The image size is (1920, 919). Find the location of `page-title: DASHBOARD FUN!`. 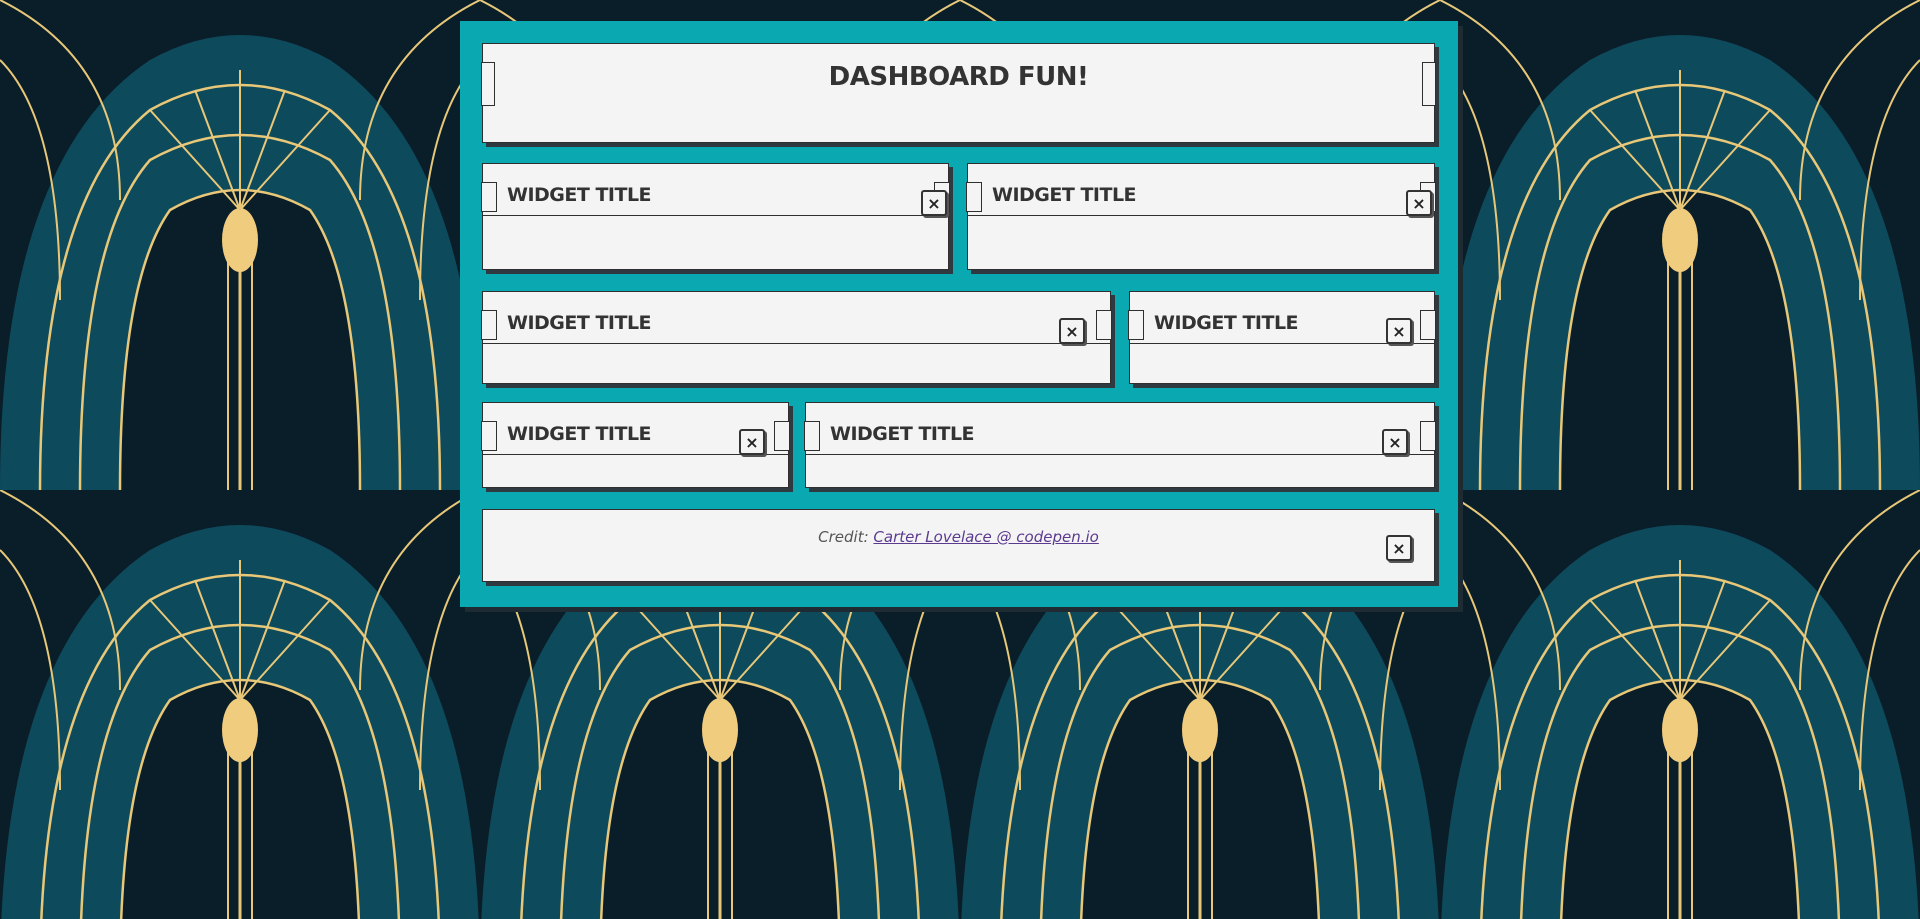

page-title: DASHBOARD FUN! is located at coordinates (958, 77).